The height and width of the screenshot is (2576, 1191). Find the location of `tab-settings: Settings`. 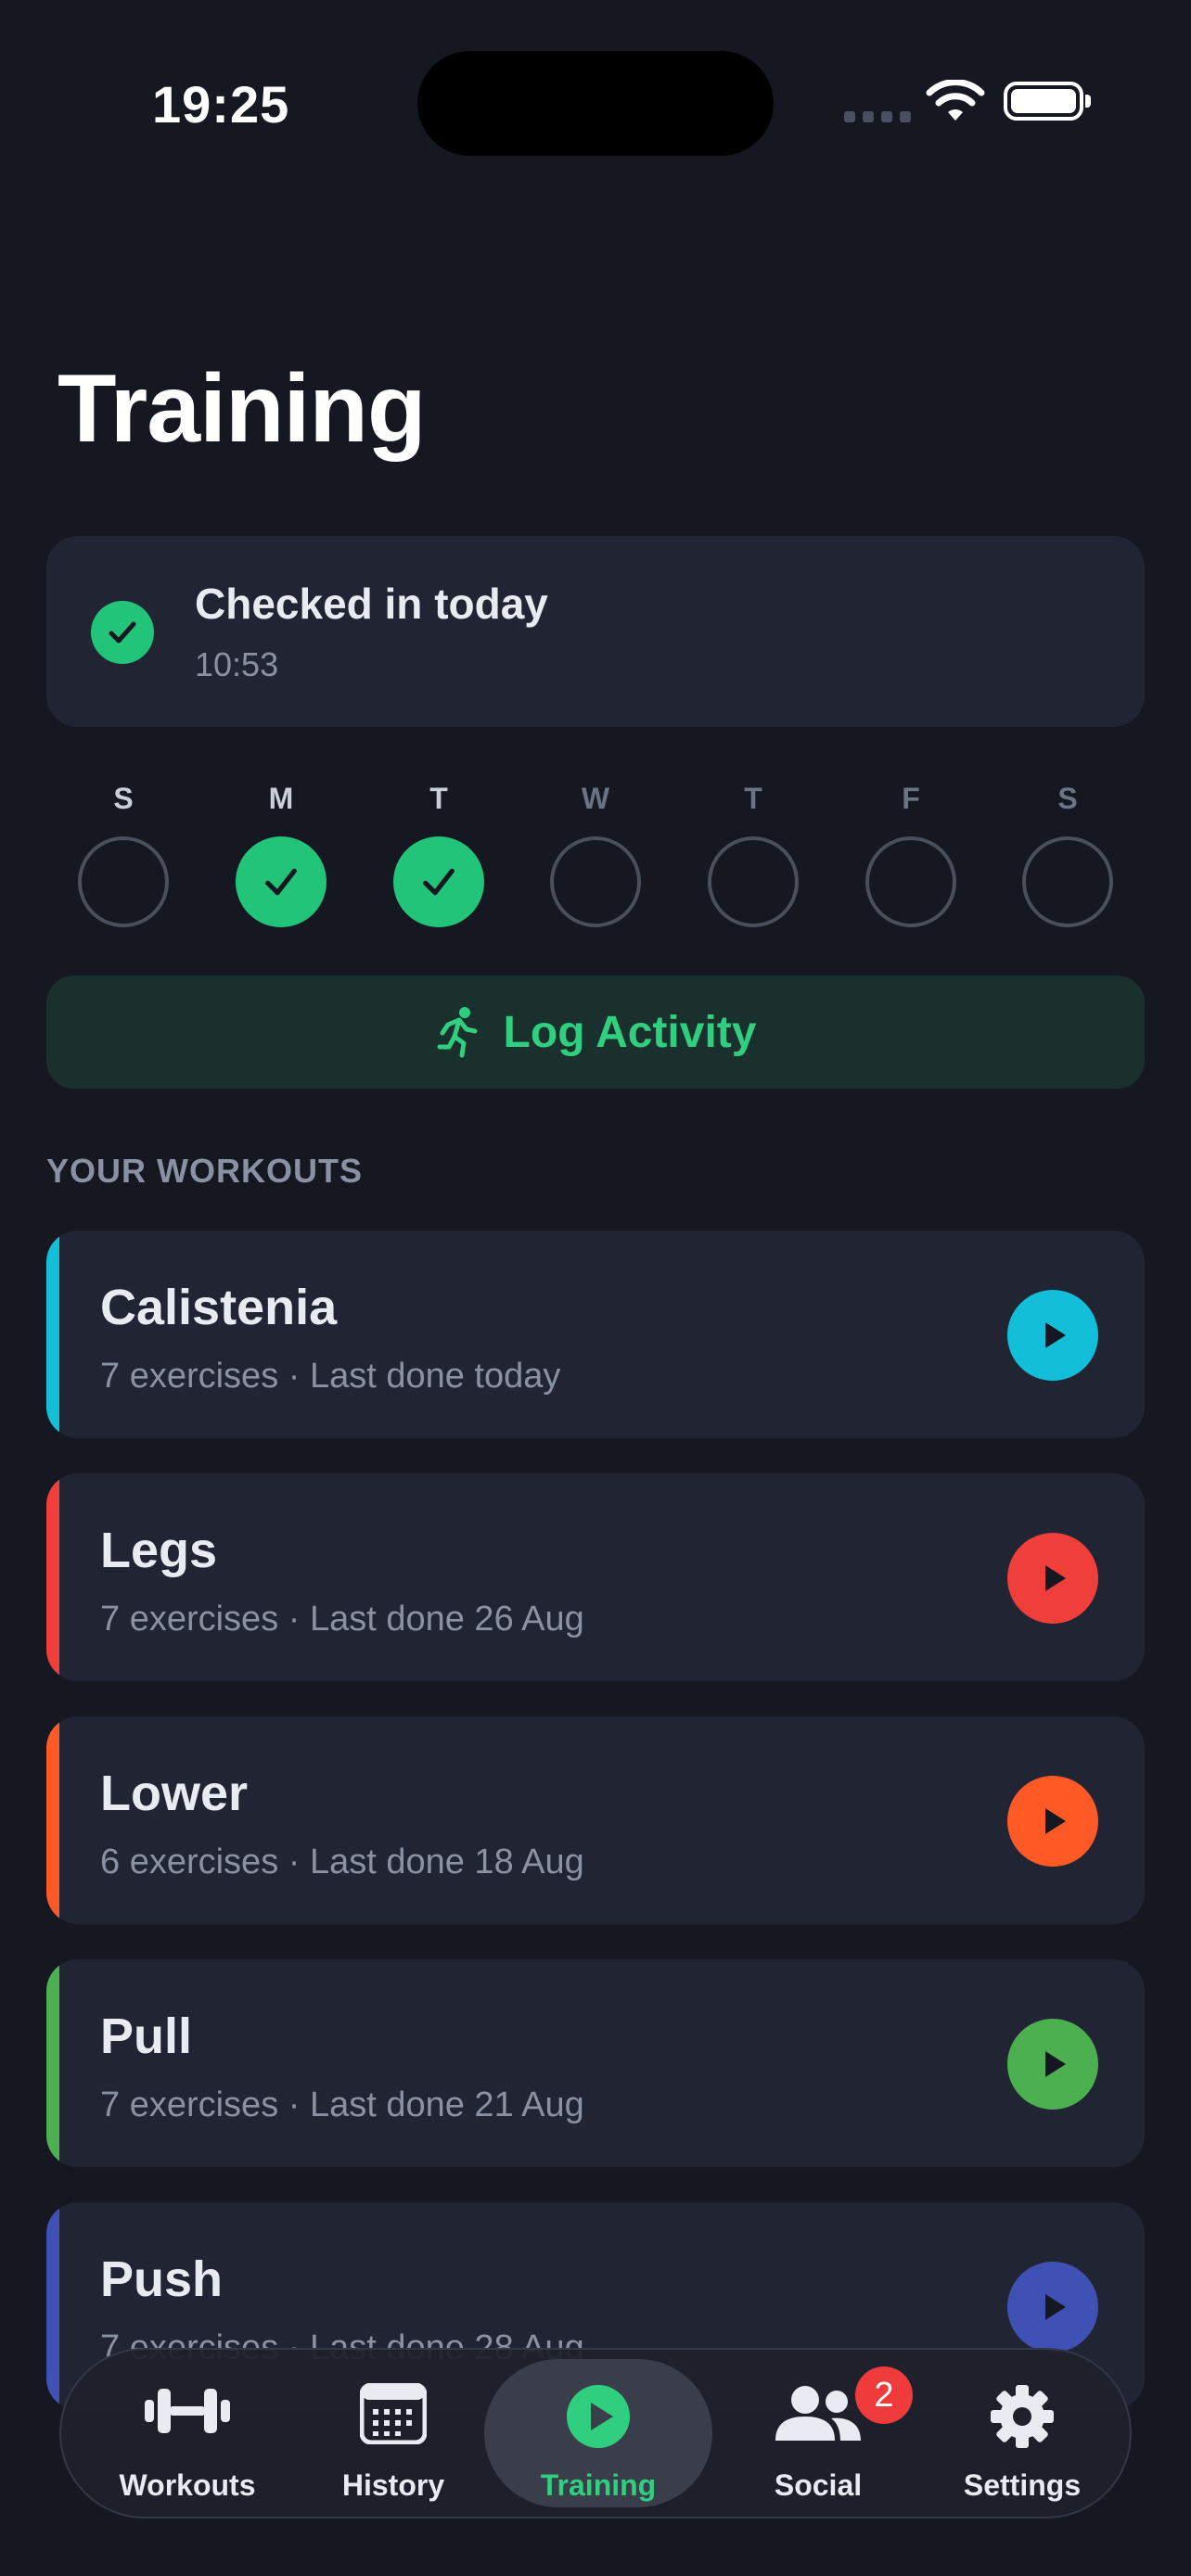

tab-settings: Settings is located at coordinates (1022, 2433).